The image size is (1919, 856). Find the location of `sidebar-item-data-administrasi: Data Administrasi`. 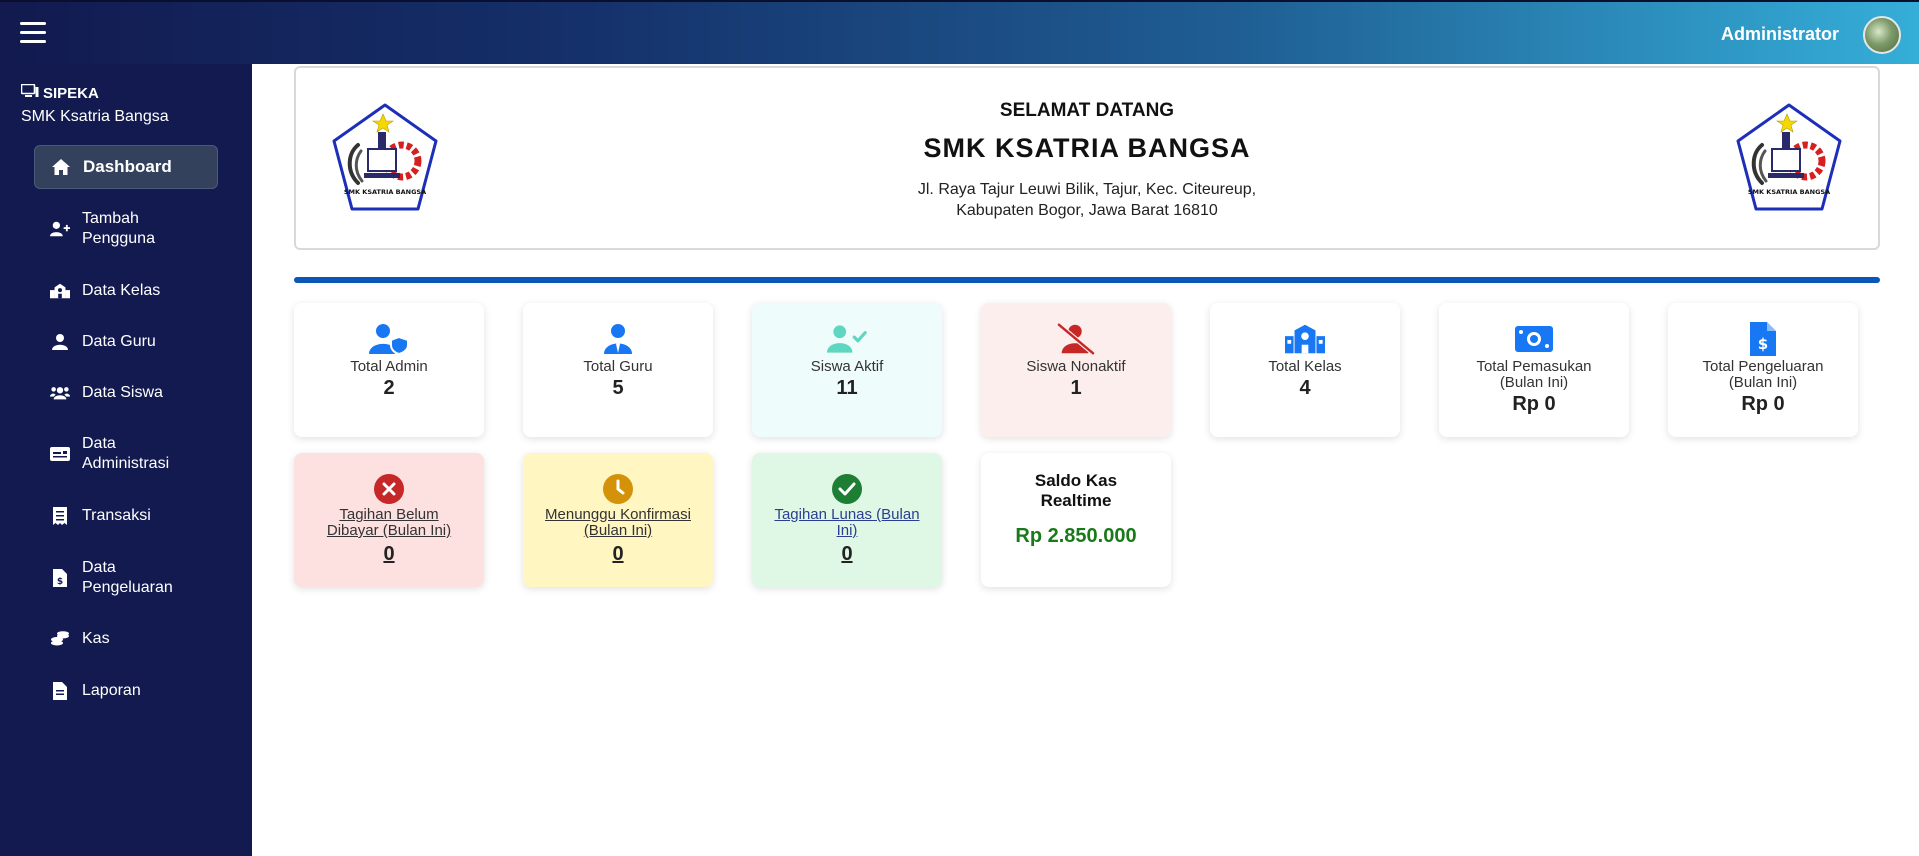

sidebar-item-data-administrasi: Data Administrasi is located at coordinates (126, 454).